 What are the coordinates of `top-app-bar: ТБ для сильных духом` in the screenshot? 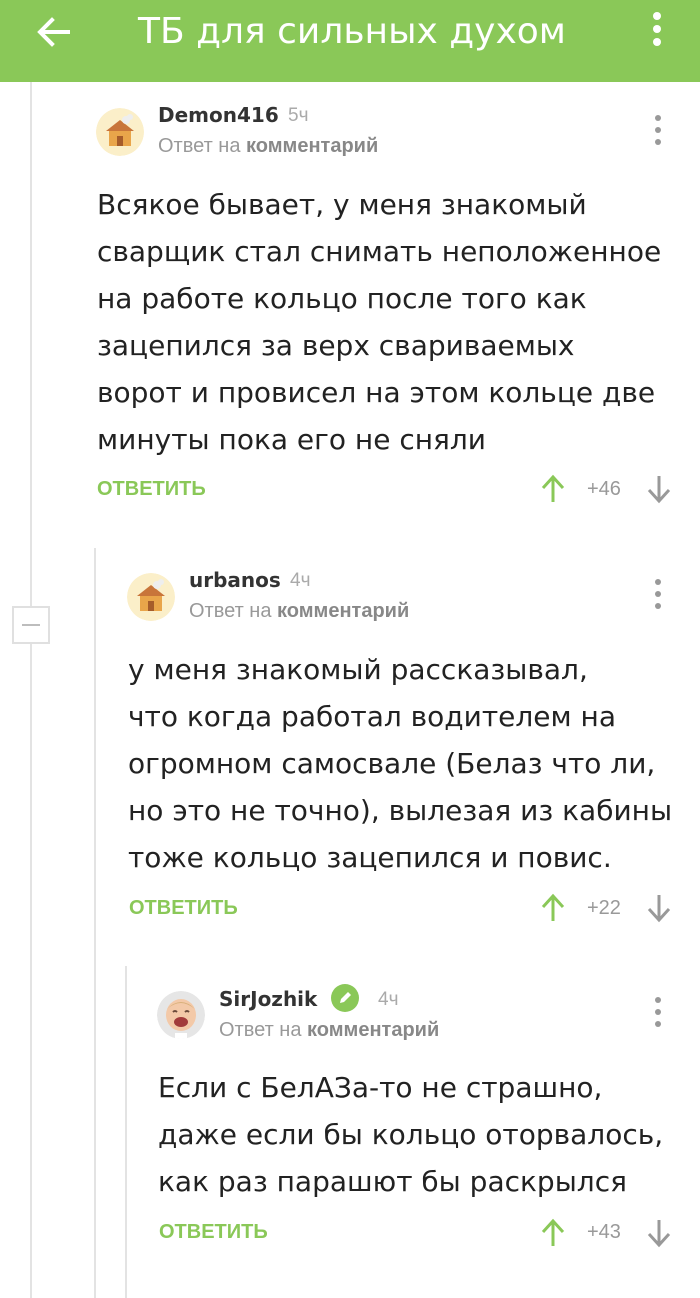 It's located at (350, 41).